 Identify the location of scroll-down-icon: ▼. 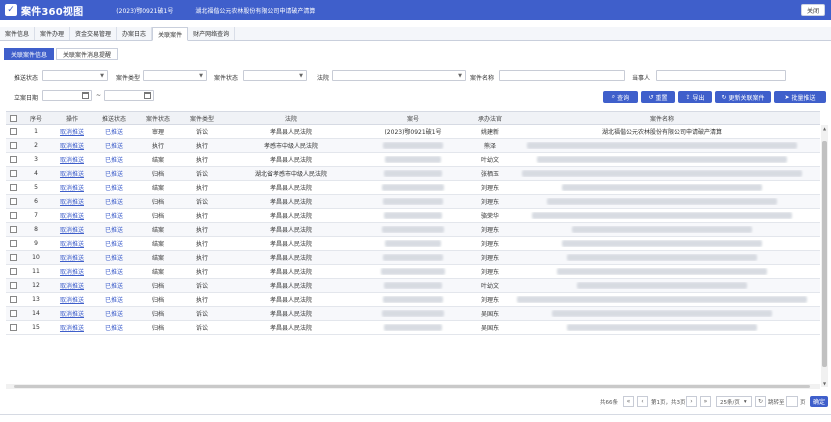
(824, 383).